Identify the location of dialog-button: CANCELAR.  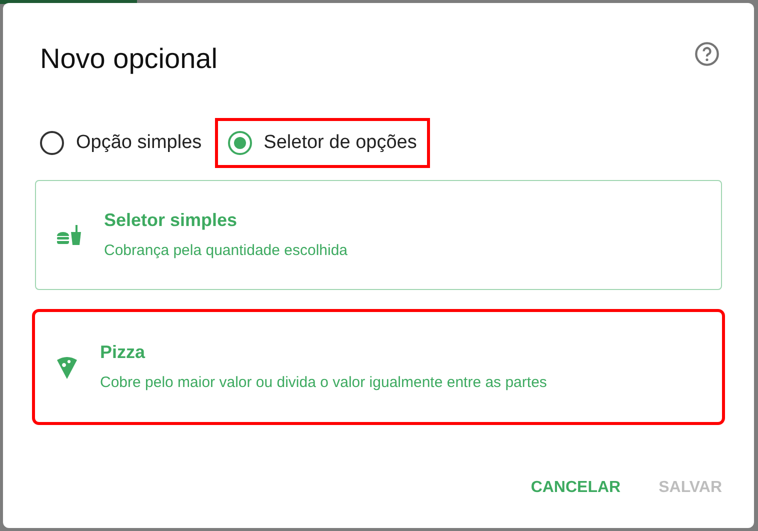
(575, 488).